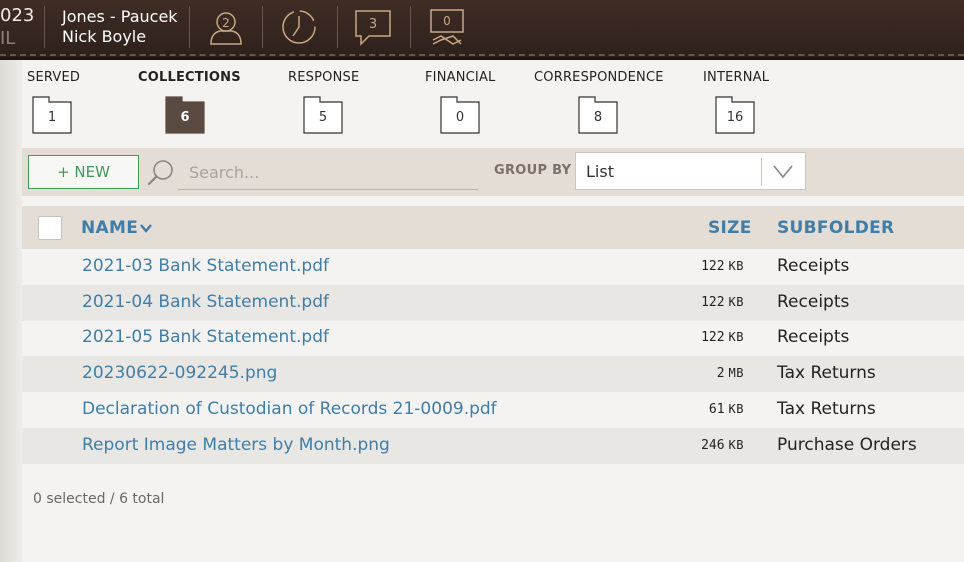 This screenshot has width=964, height=562. Describe the element at coordinates (735, 117) in the screenshot. I see `folder-count: 16` at that location.